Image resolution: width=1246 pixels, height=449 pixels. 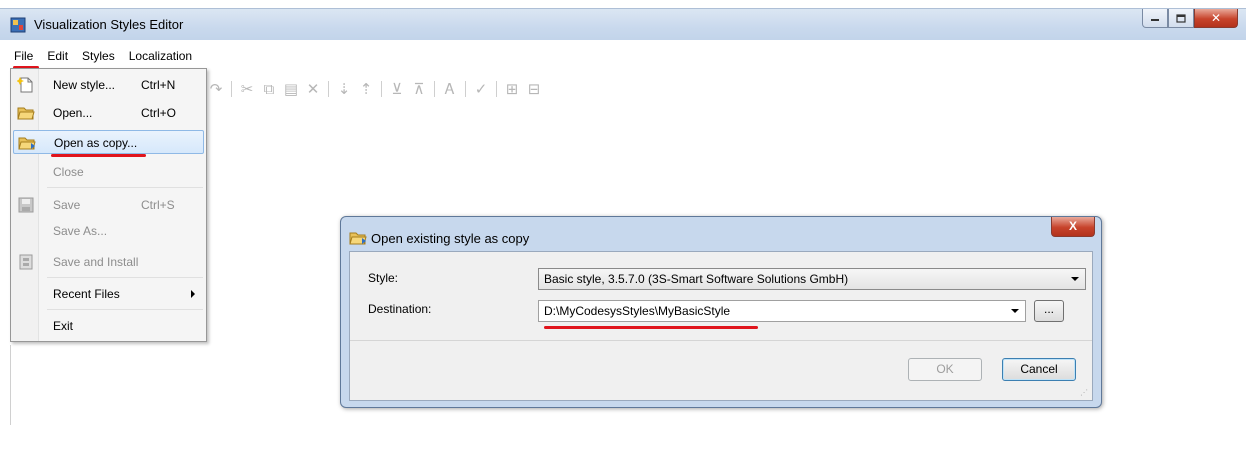 I want to click on minimize-icon, so click(x=1155, y=20).